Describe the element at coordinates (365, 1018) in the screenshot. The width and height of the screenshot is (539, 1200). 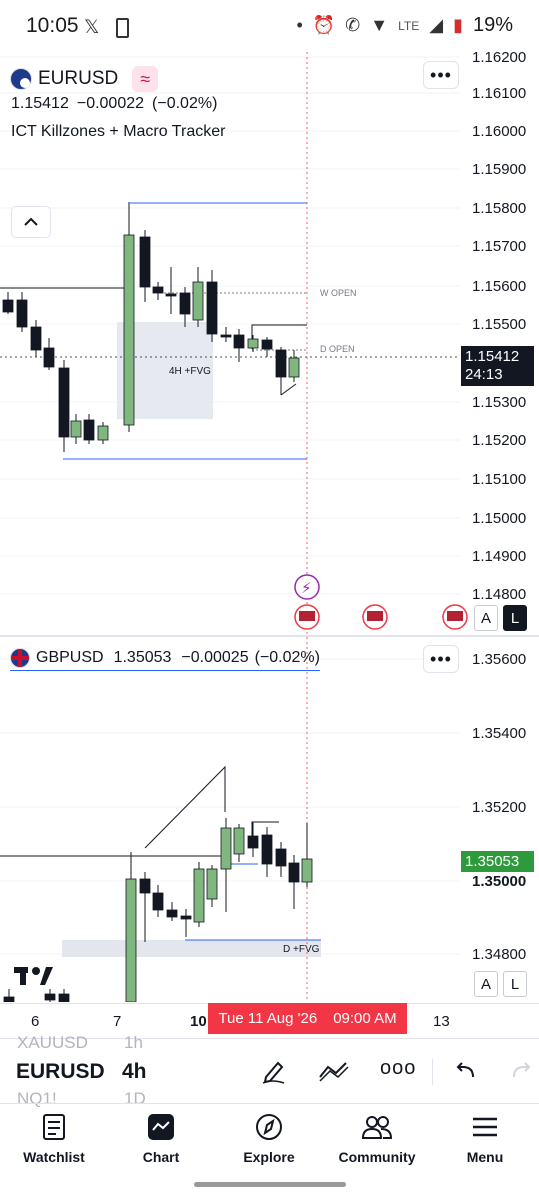
I see `crosshair-time: 09:00 AM` at that location.